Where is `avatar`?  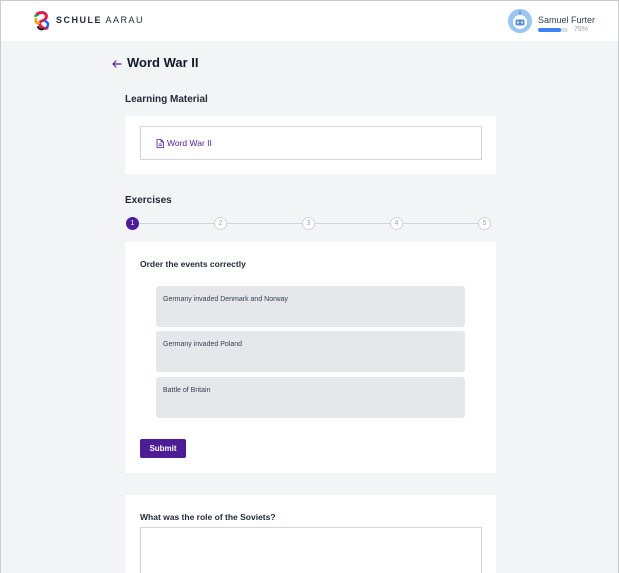 avatar is located at coordinates (520, 21).